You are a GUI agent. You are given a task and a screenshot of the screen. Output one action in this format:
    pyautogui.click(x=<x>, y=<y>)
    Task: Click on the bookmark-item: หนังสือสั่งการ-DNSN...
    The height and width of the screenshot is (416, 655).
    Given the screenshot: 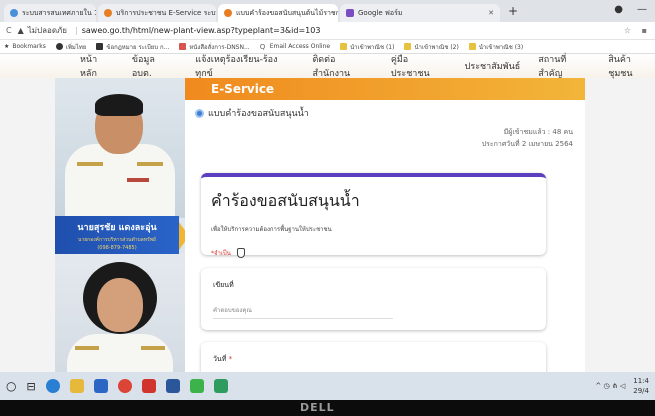 What is the action you would take?
    pyautogui.click(x=214, y=47)
    